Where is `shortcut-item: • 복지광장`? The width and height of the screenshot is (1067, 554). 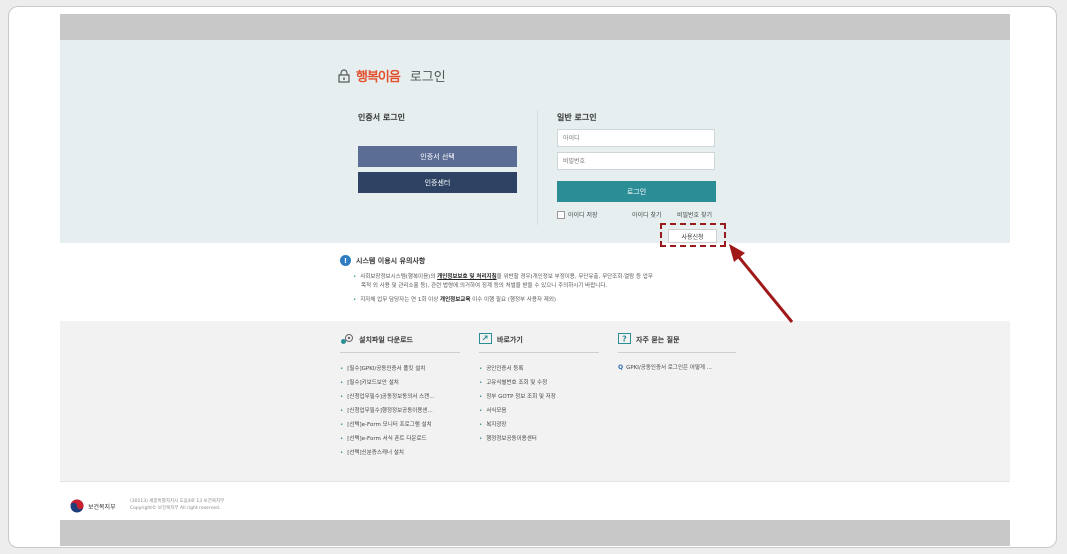 shortcut-item: • 복지광장 is located at coordinates (493, 424).